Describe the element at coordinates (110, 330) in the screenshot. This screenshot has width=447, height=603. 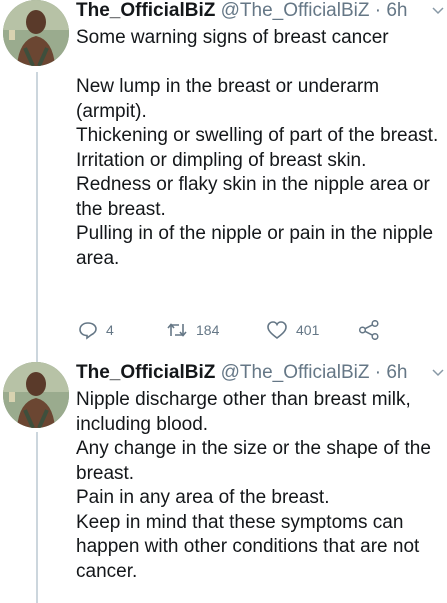
I see `reply-count: 4` at that location.